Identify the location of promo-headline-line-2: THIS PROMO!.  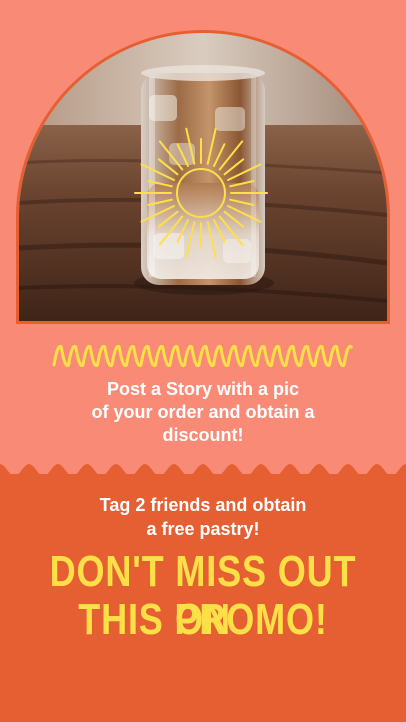
(203, 619).